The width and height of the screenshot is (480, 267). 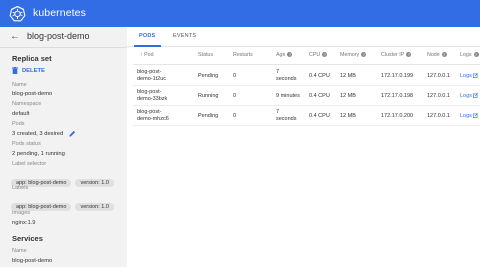 I want to click on delete-button: DELETE, so click(x=28, y=70).